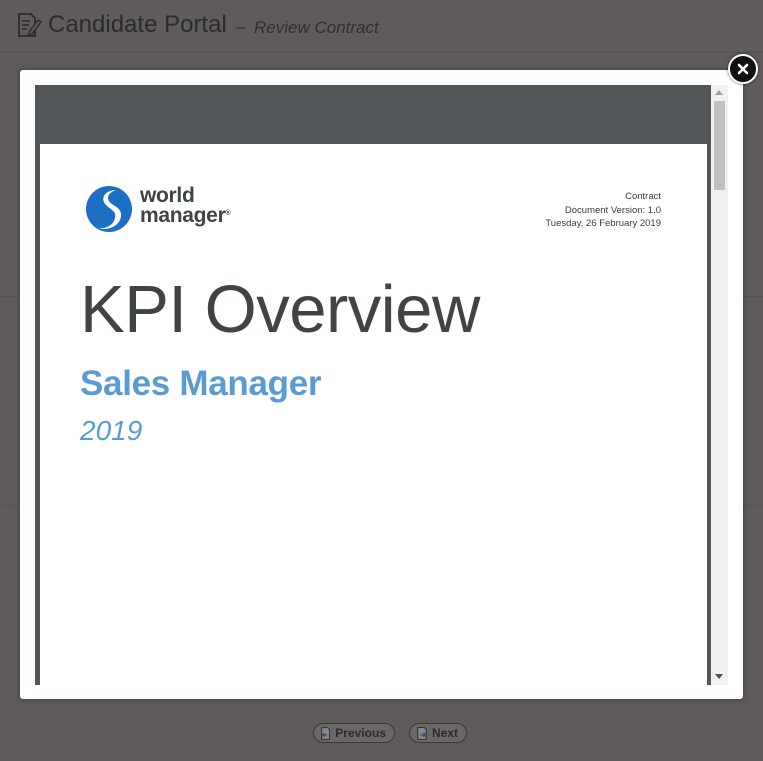  What do you see at coordinates (316, 27) in the screenshot?
I see `page-subtitle: Review Contract` at bounding box center [316, 27].